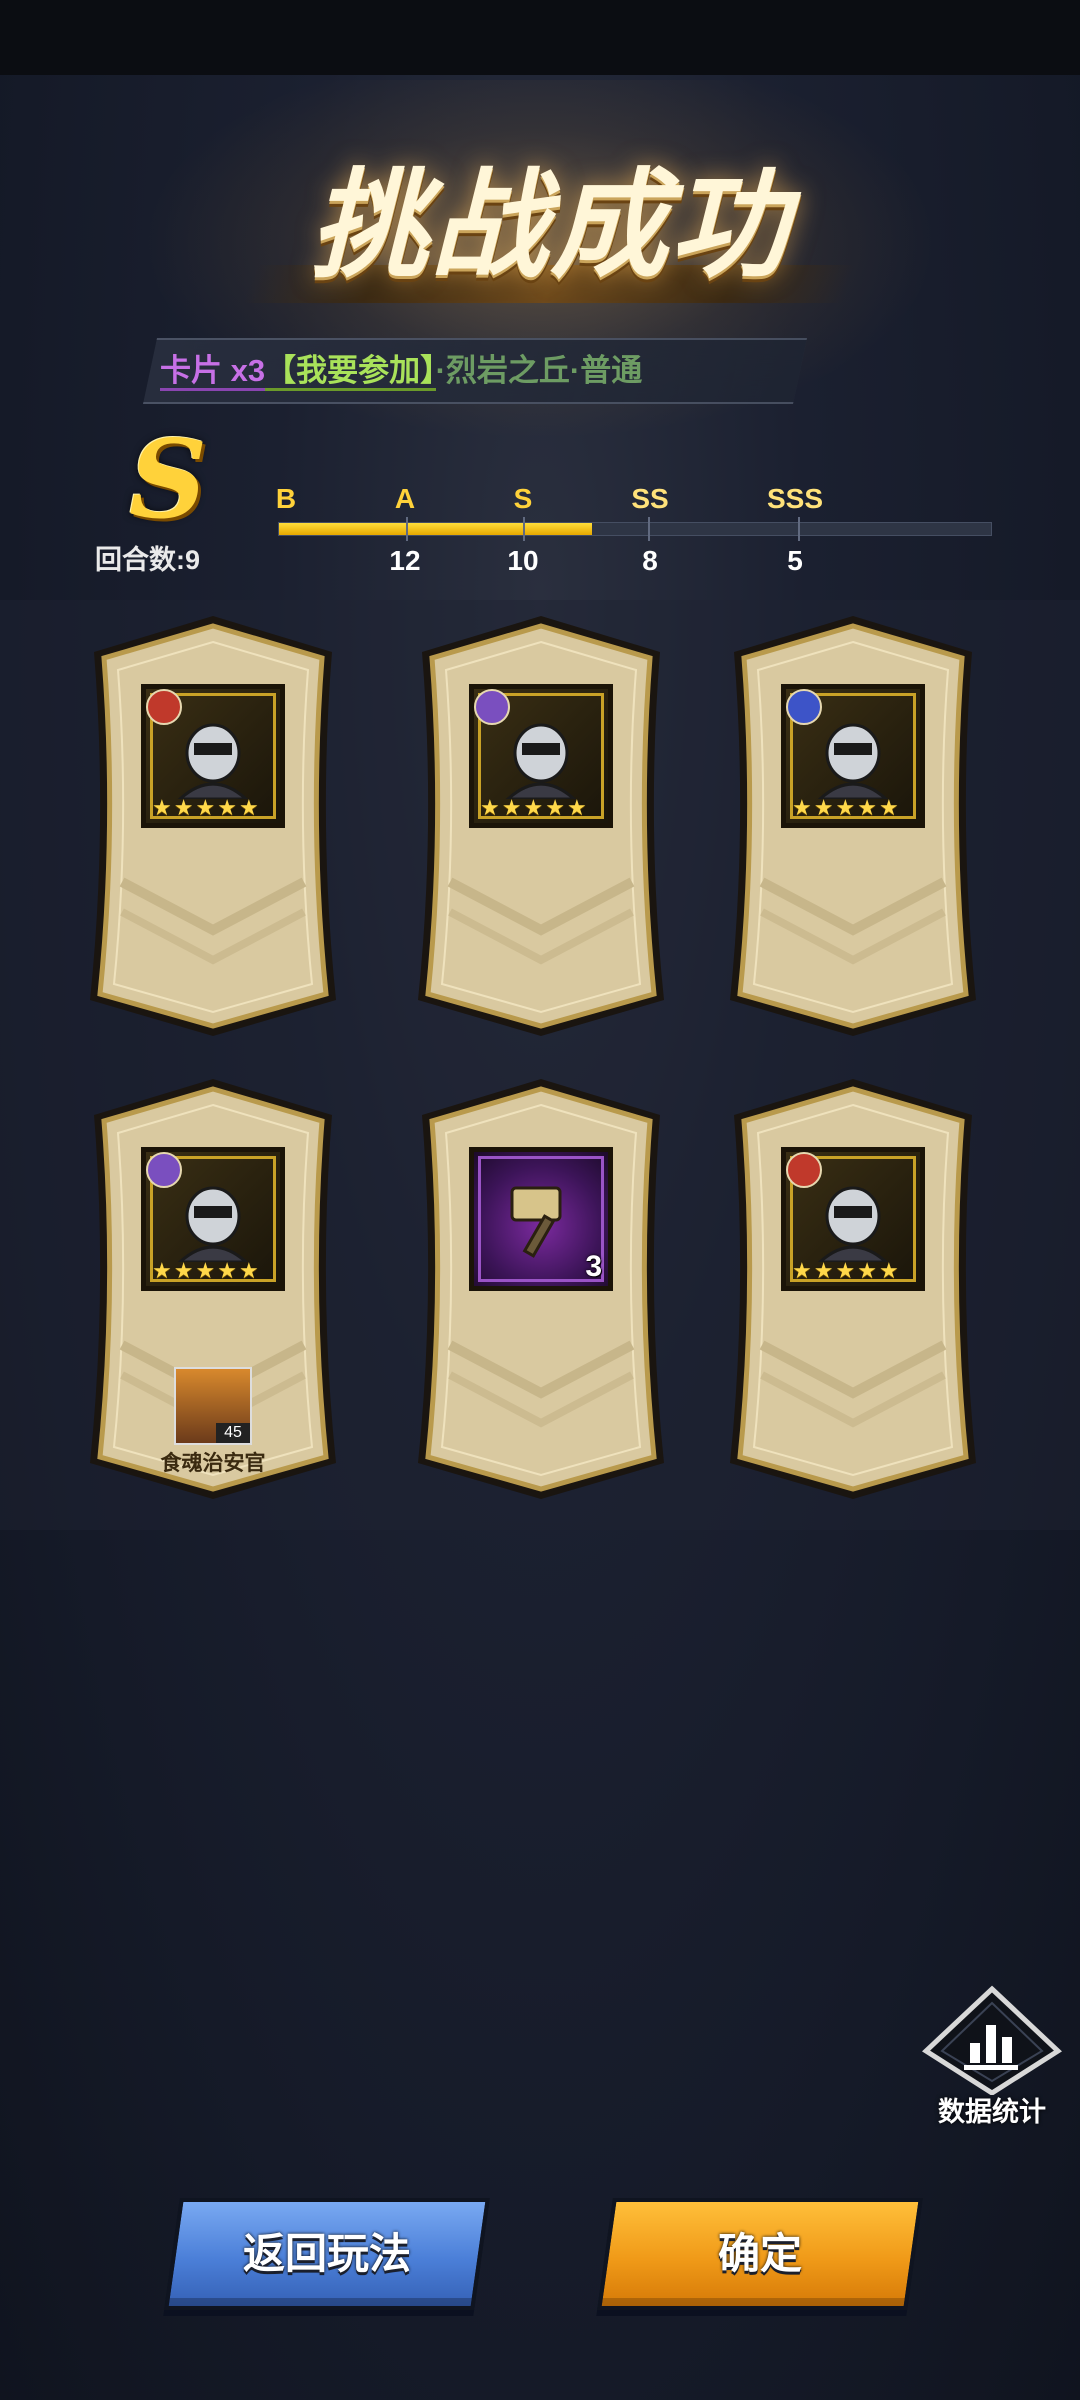  What do you see at coordinates (213, 1463) in the screenshot?
I see `unit-name: 食魂治安官` at bounding box center [213, 1463].